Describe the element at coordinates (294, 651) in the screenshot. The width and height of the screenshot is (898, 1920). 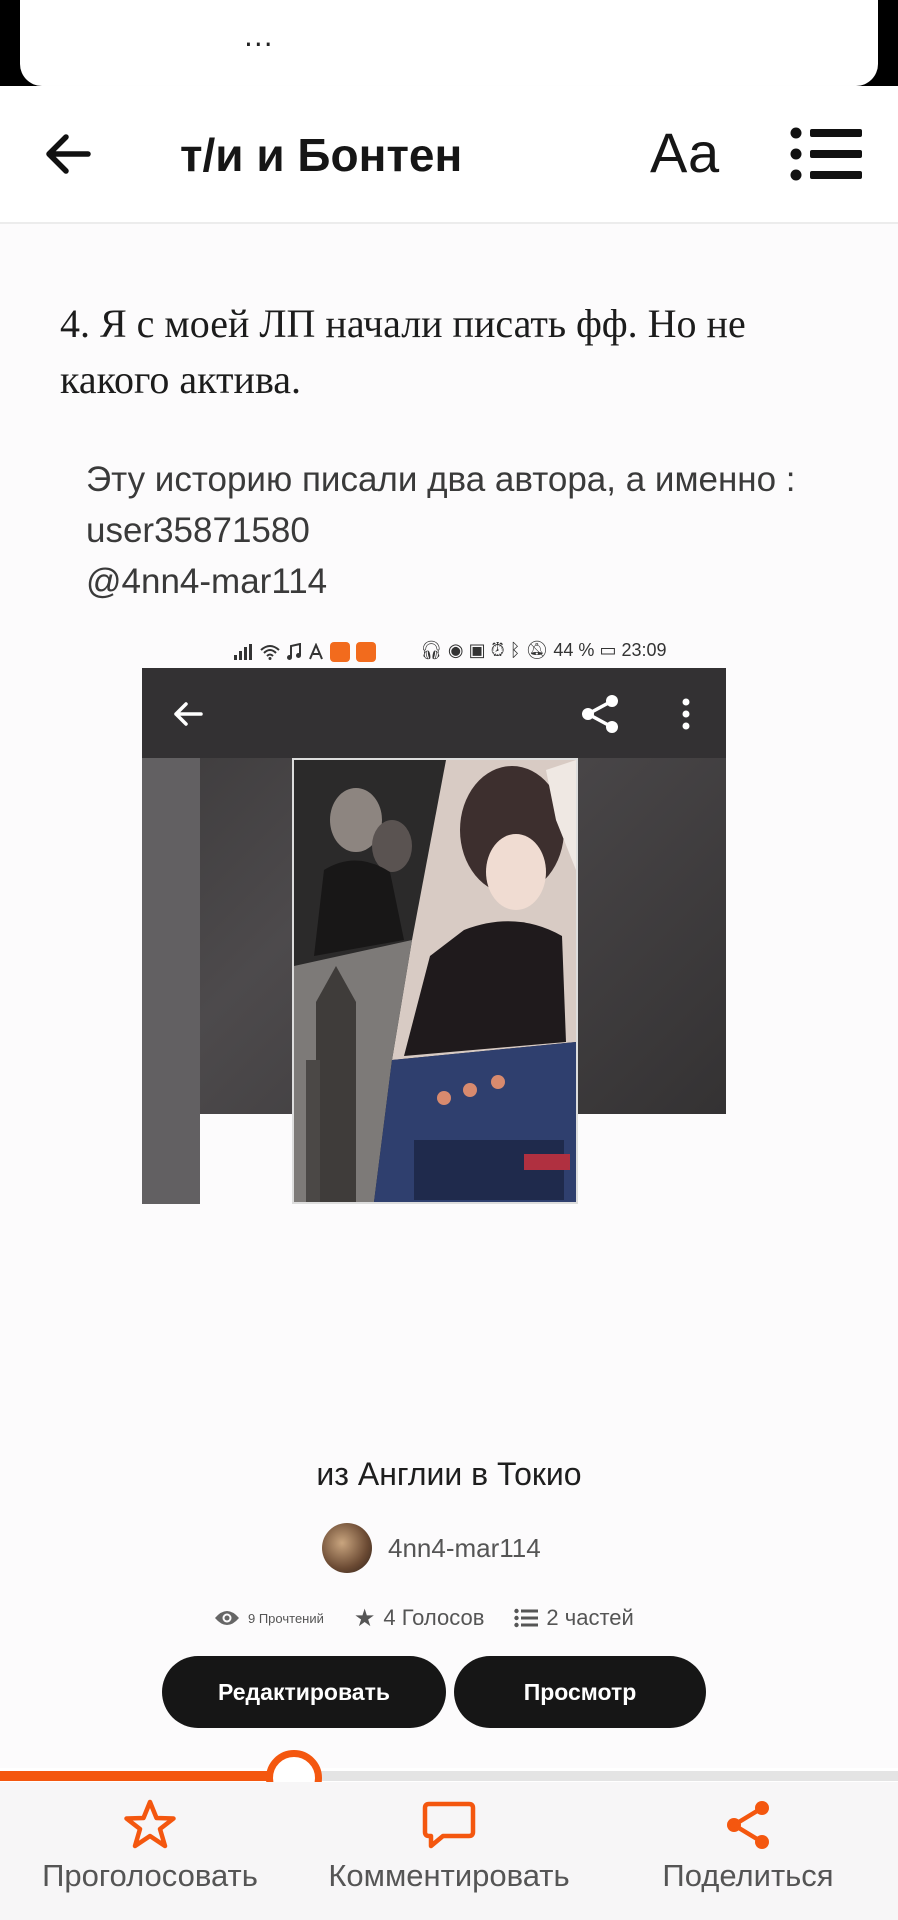
I see `music-icon` at that location.